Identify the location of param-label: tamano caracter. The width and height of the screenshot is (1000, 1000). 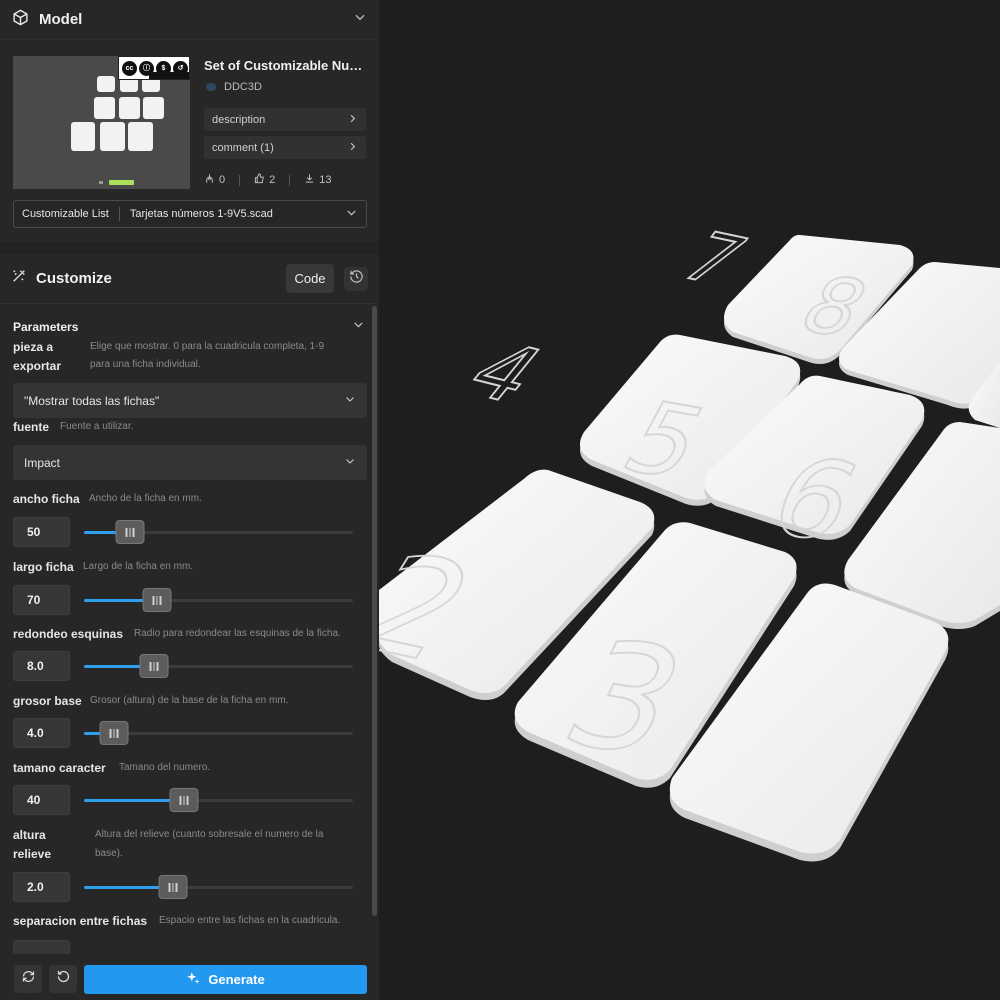
(59, 768).